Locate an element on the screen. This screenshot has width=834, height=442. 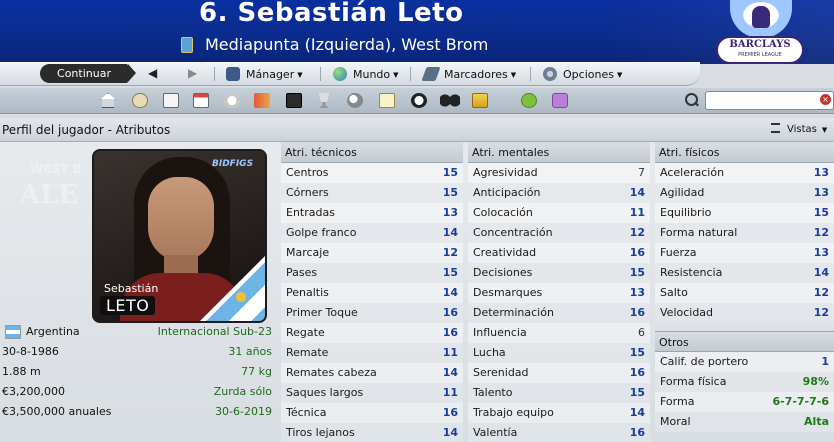
attr-row: Talento 15 is located at coordinates (559, 393).